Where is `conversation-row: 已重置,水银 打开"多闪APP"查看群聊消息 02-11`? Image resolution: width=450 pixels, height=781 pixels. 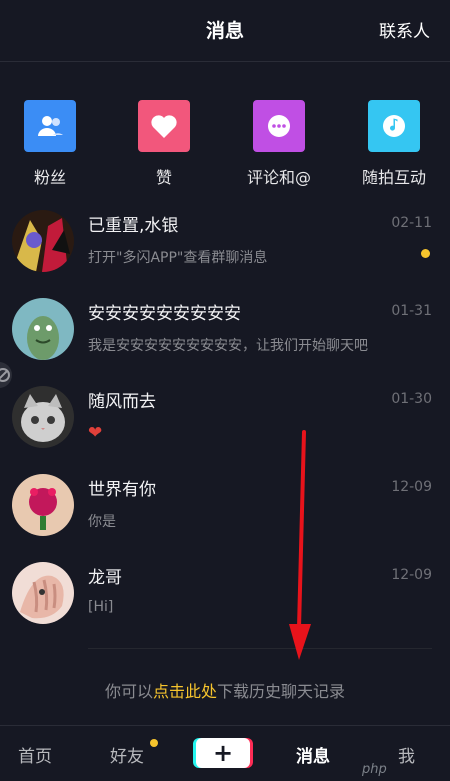 conversation-row: 已重置,水银 打开"多闪APP"查看群聊消息 02-11 is located at coordinates (225, 239).